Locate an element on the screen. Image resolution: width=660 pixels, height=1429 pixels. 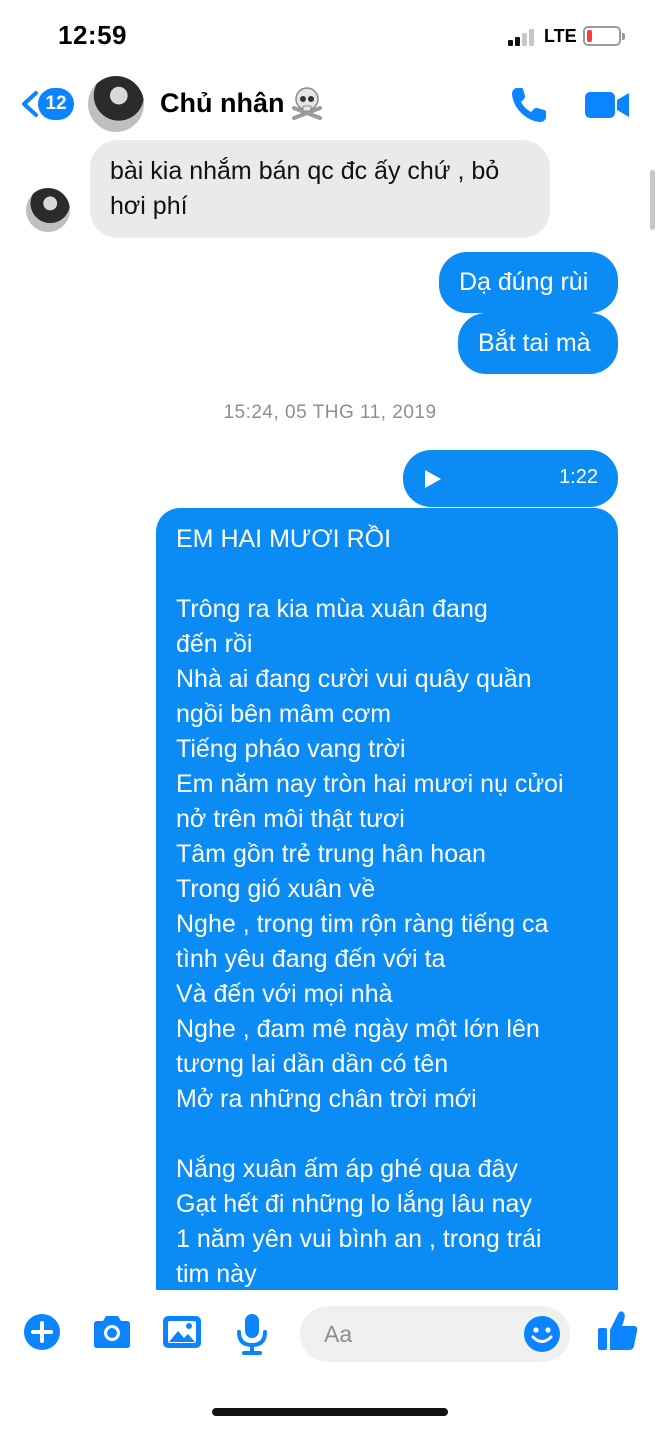
lyric-line: Tiếng pháo vang trời is located at coordinates (291, 749).